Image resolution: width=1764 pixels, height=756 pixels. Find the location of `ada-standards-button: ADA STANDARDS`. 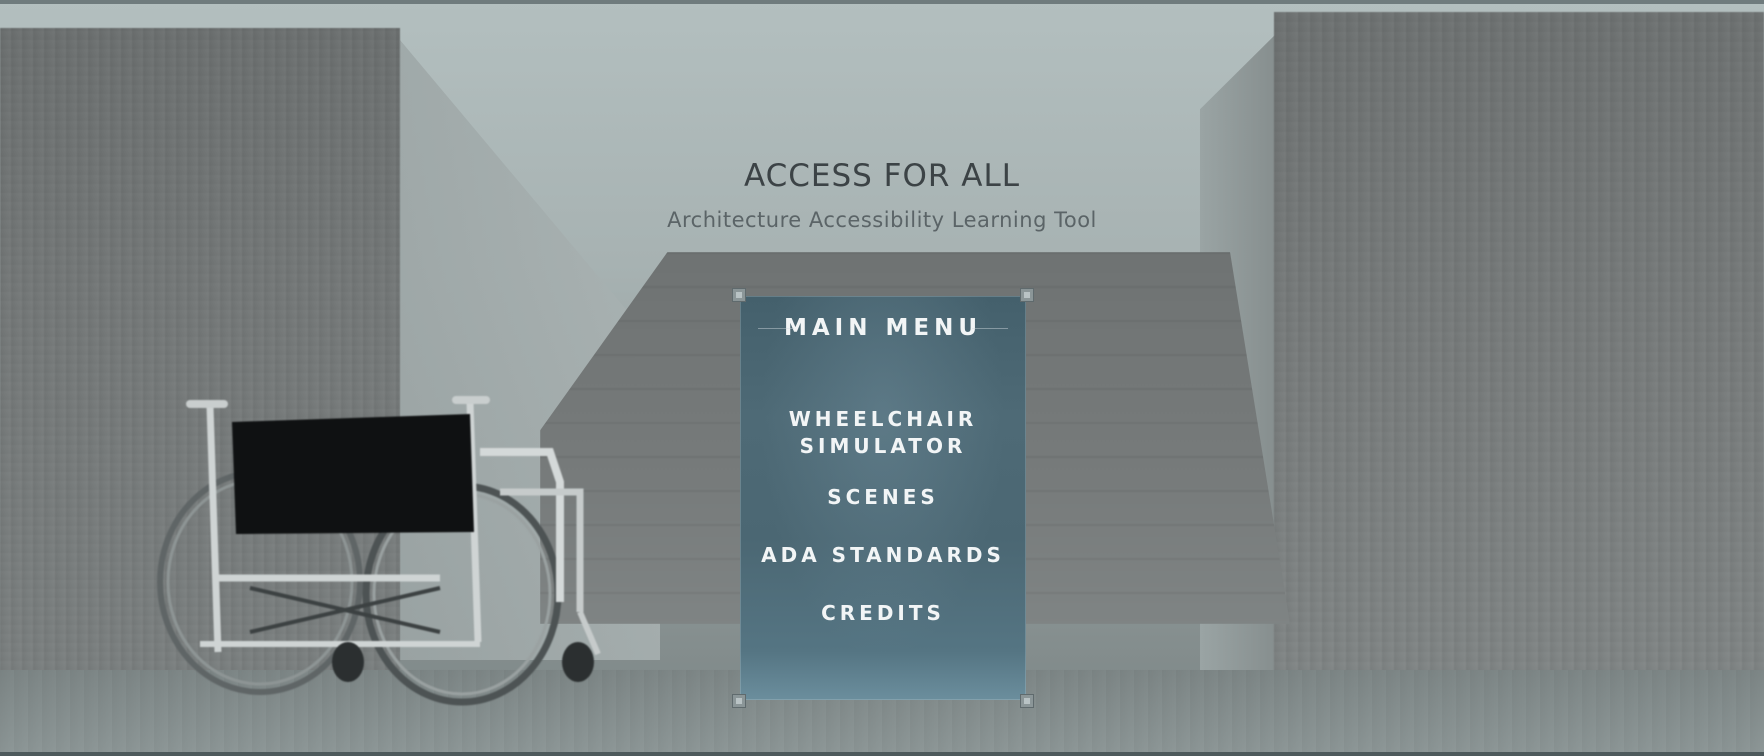

ada-standards-button: ADA STANDARDS is located at coordinates (883, 555).